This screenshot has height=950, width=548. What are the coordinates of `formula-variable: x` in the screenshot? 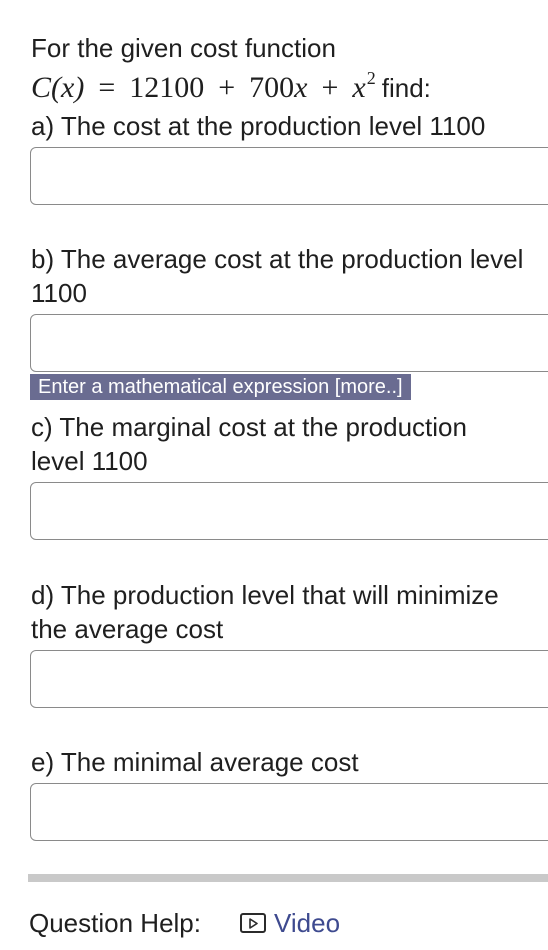 It's located at (301, 87).